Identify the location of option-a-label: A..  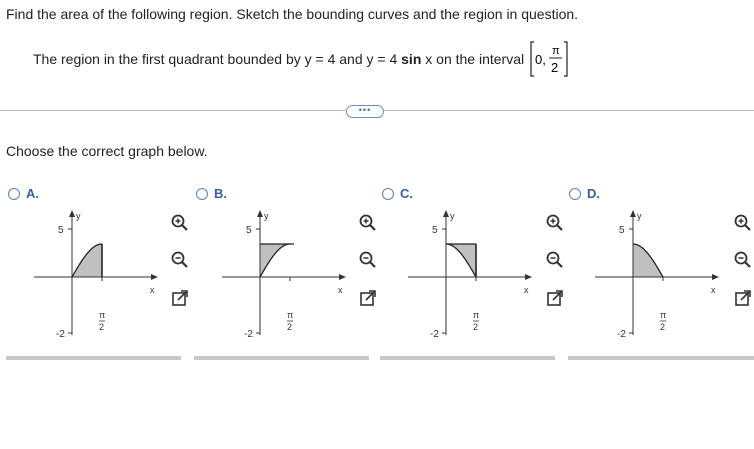
(32, 193).